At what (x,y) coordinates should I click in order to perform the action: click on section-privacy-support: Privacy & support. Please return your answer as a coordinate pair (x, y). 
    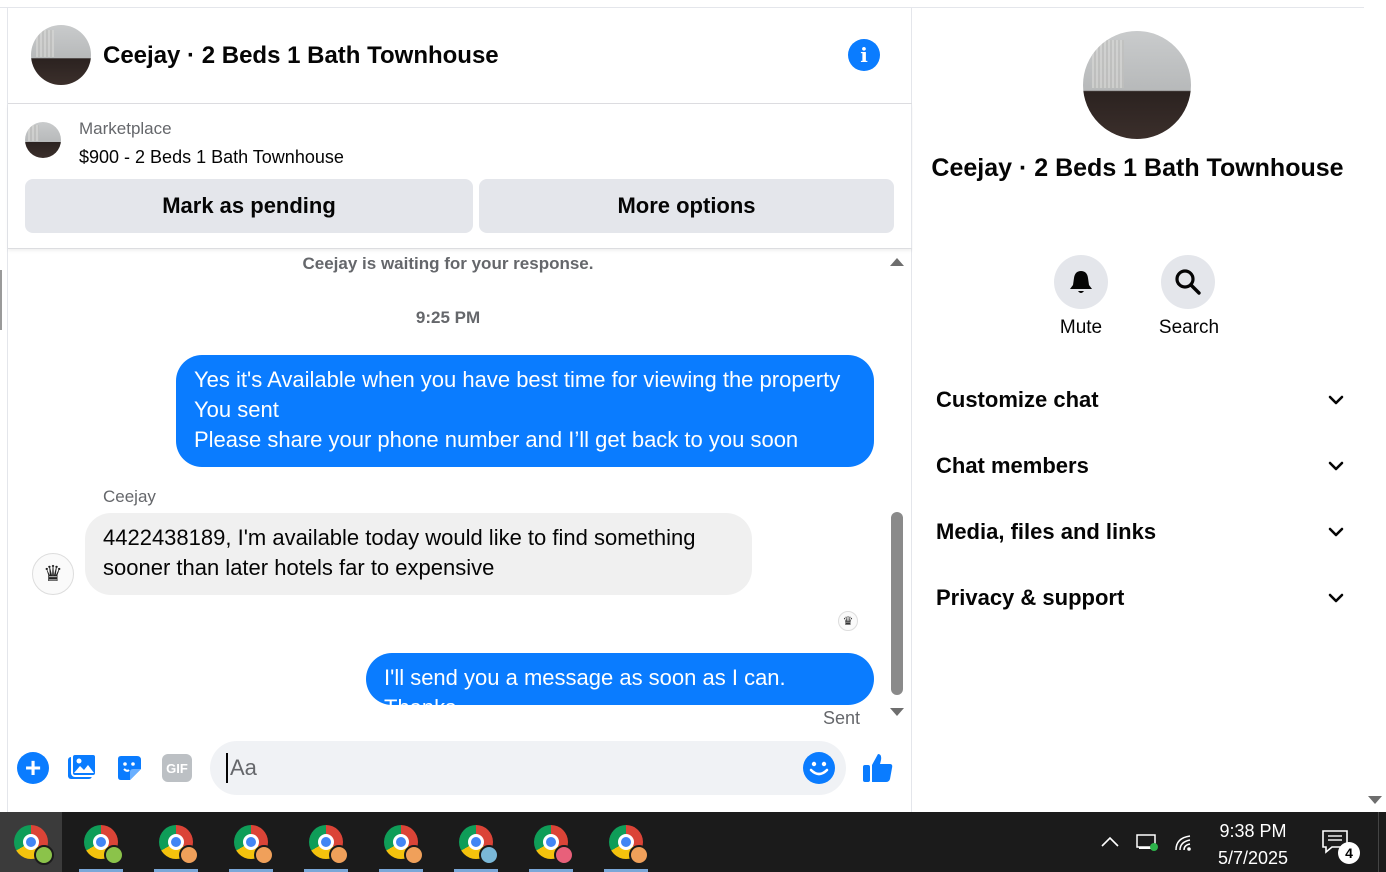
    Looking at the image, I should click on (1141, 598).